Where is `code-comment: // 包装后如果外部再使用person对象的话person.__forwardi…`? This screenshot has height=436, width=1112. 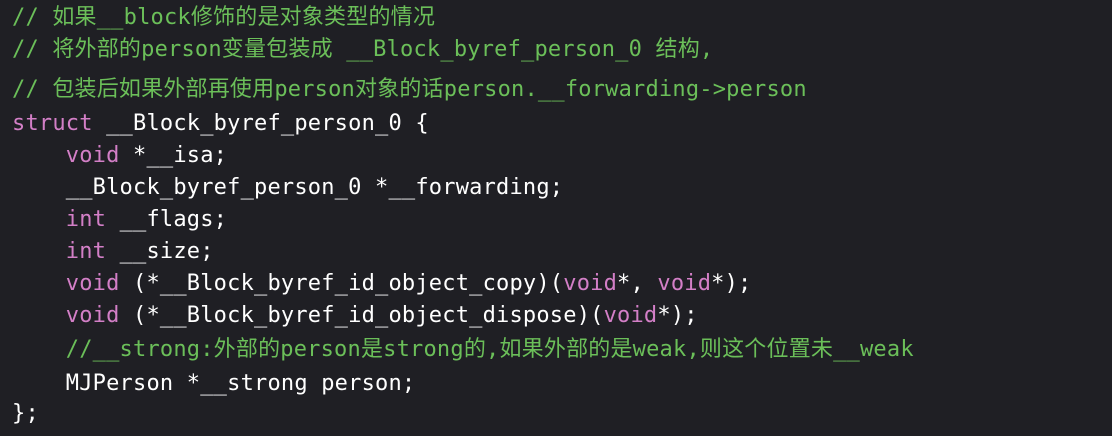
code-comment: // 包装后如果外部再使用person对象的话person.__forwardi… is located at coordinates (409, 89).